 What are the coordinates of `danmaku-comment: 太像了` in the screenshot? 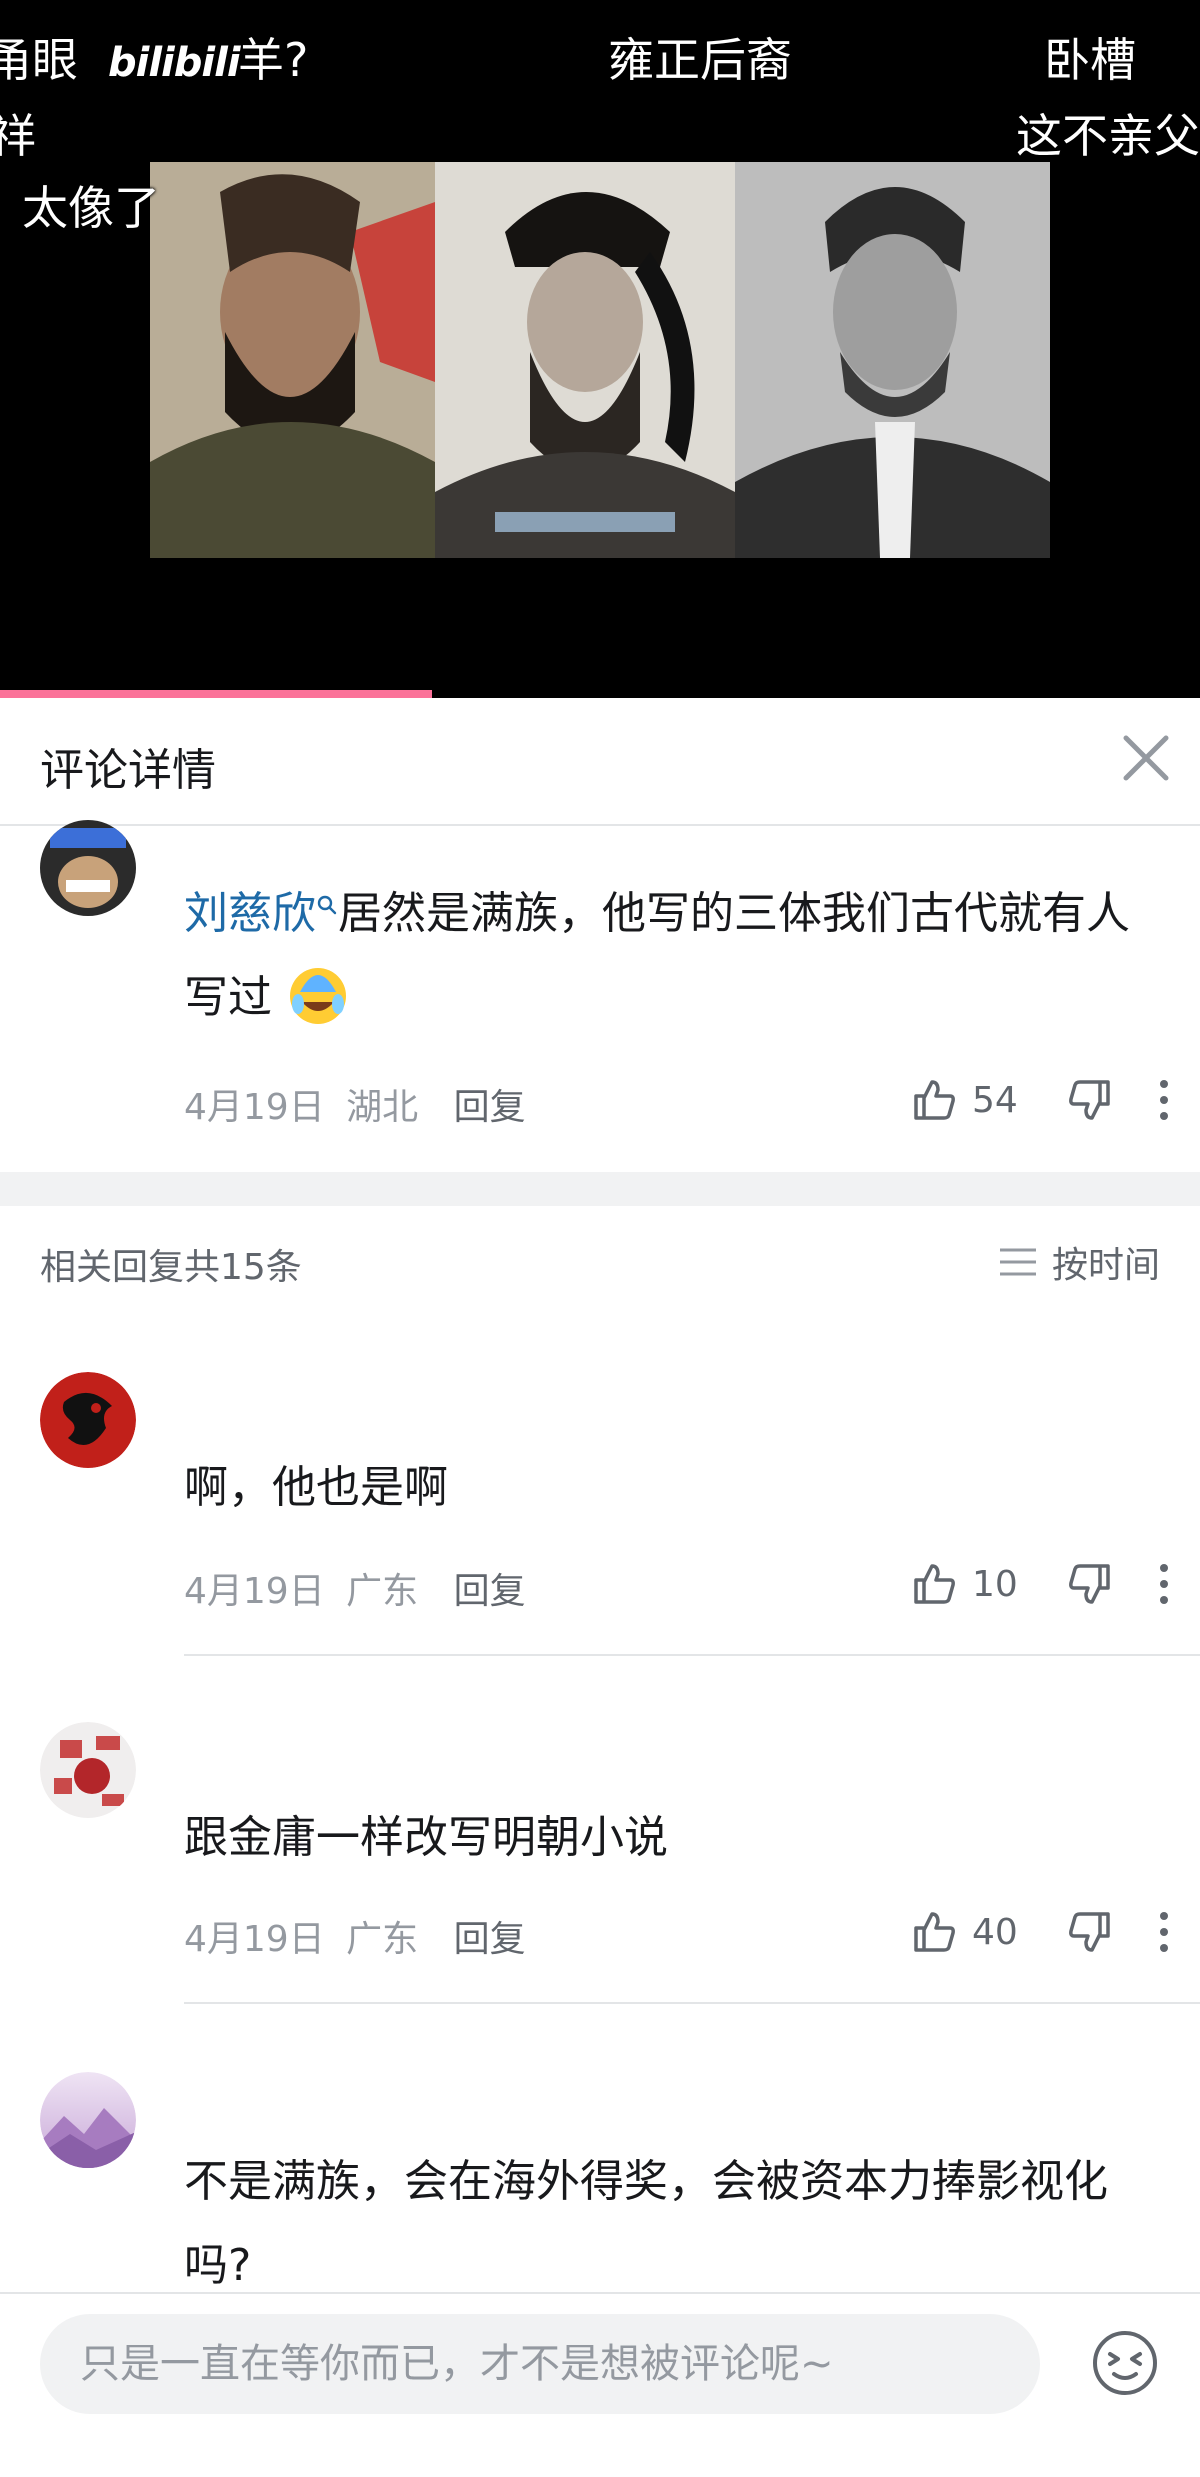 It's located at (91, 208).